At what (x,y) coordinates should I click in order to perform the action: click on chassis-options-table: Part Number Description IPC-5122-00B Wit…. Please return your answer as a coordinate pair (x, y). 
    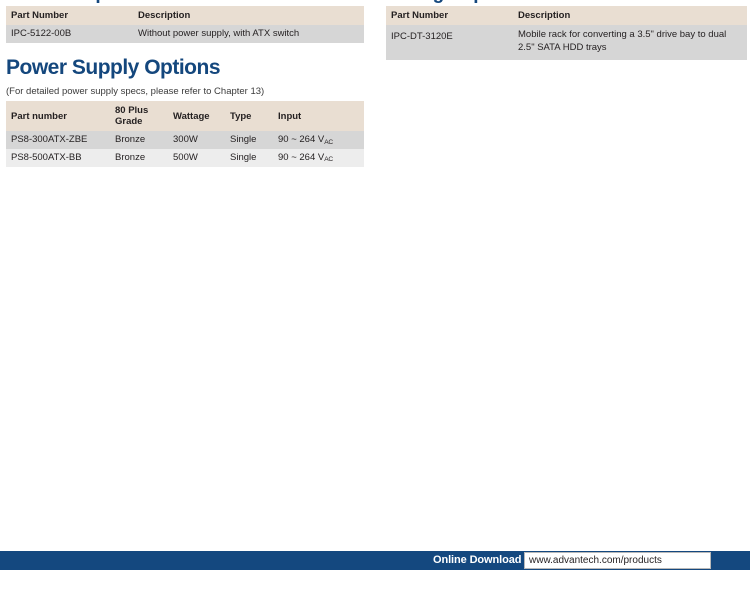
    Looking at the image, I should click on (185, 24).